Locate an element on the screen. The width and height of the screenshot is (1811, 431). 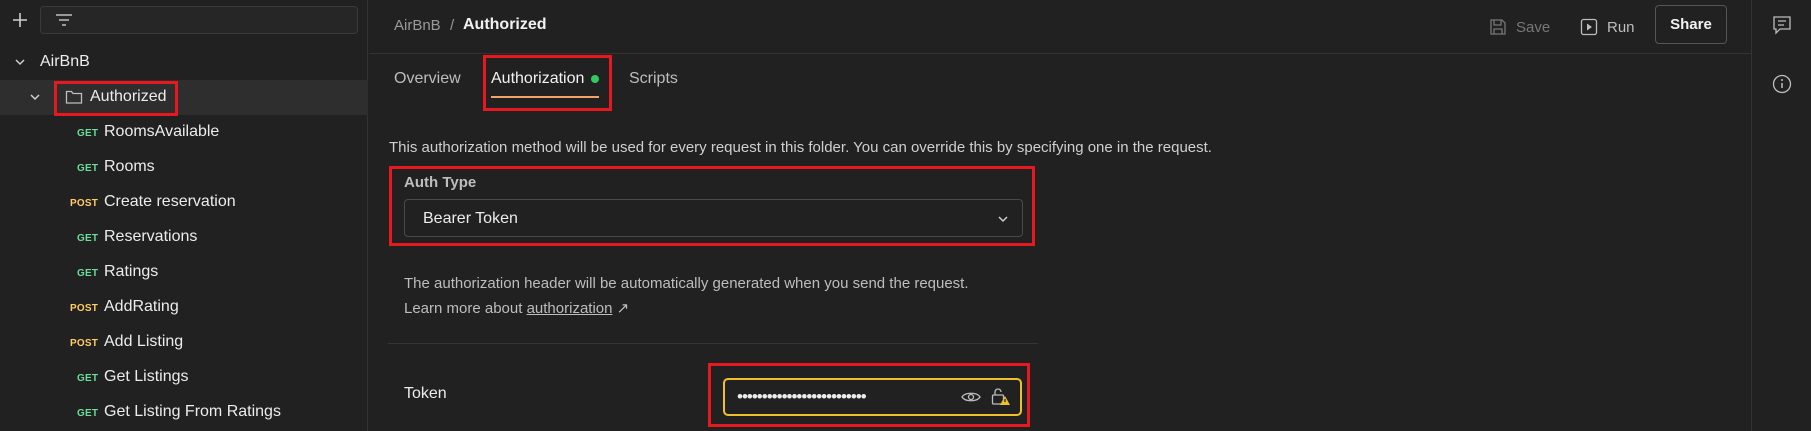
request-item: GET Get Listing From Ratings is located at coordinates (184, 412).